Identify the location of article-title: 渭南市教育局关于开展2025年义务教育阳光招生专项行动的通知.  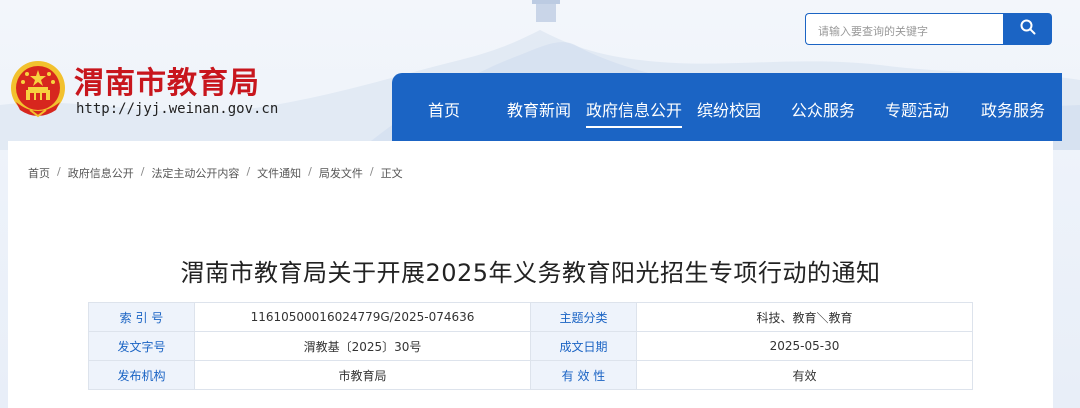
(530, 273).